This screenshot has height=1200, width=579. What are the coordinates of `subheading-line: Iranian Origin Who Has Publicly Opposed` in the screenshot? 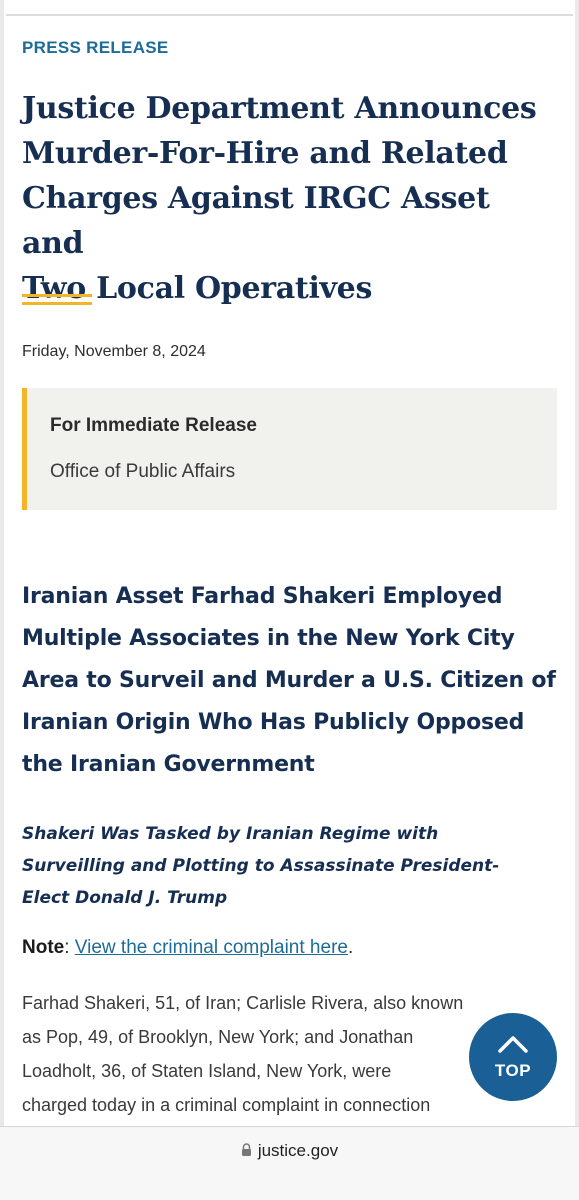 It's located at (273, 722).